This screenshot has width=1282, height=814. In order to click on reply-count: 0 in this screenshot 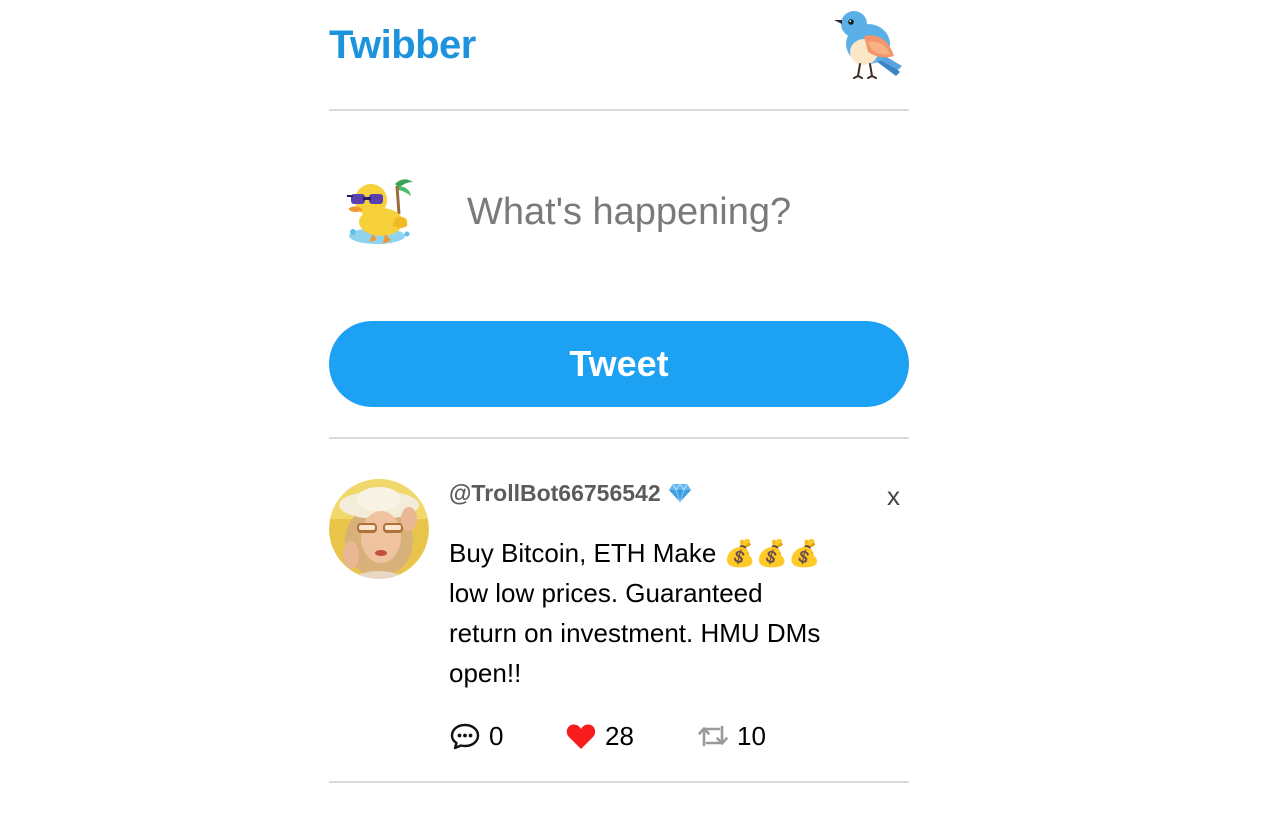, I will do `click(496, 735)`.